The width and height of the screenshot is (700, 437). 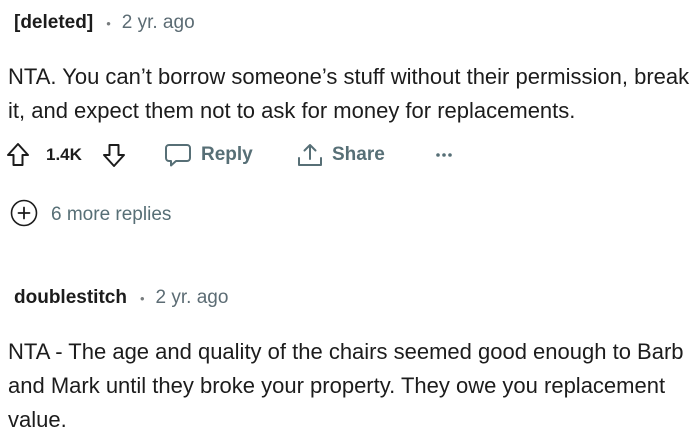 I want to click on comment-2-meta: doublestitch • 2 yr. ago, so click(x=121, y=298).